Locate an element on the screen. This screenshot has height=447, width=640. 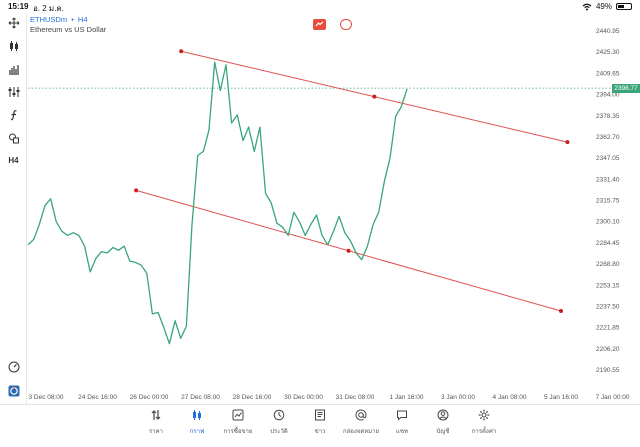
price-axis-label: 2253.15 is located at coordinates (608, 285).